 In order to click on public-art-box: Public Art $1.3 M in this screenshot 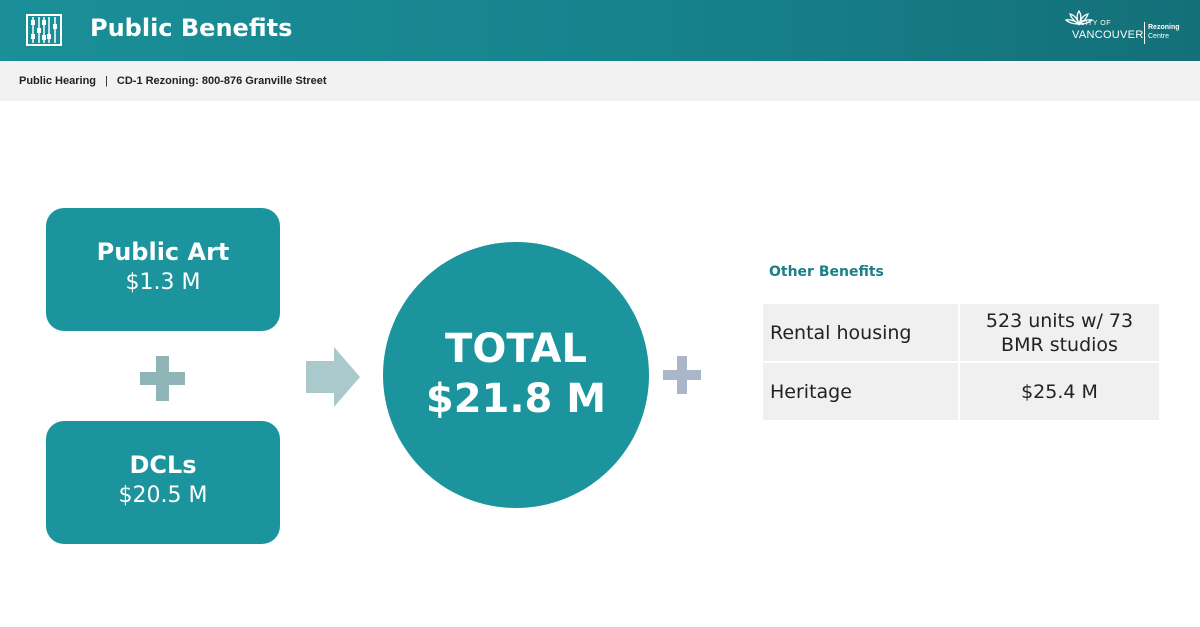, I will do `click(163, 269)`.